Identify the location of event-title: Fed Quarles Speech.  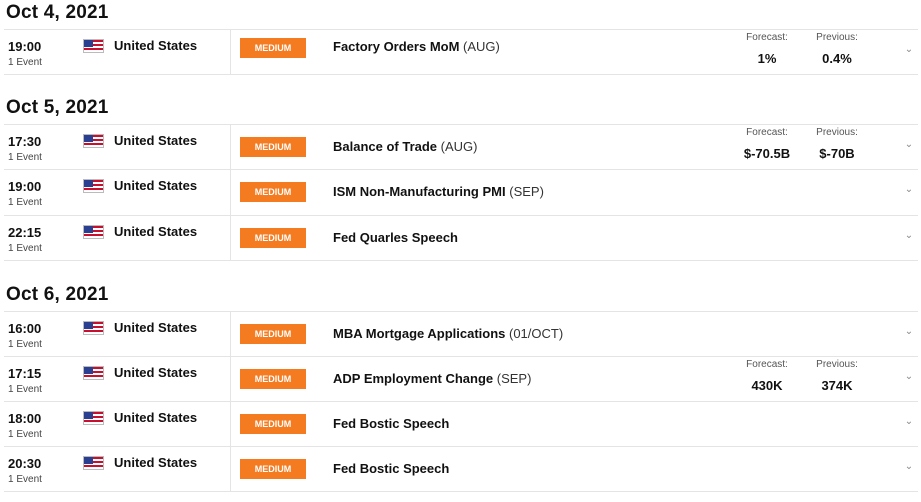
(395, 237).